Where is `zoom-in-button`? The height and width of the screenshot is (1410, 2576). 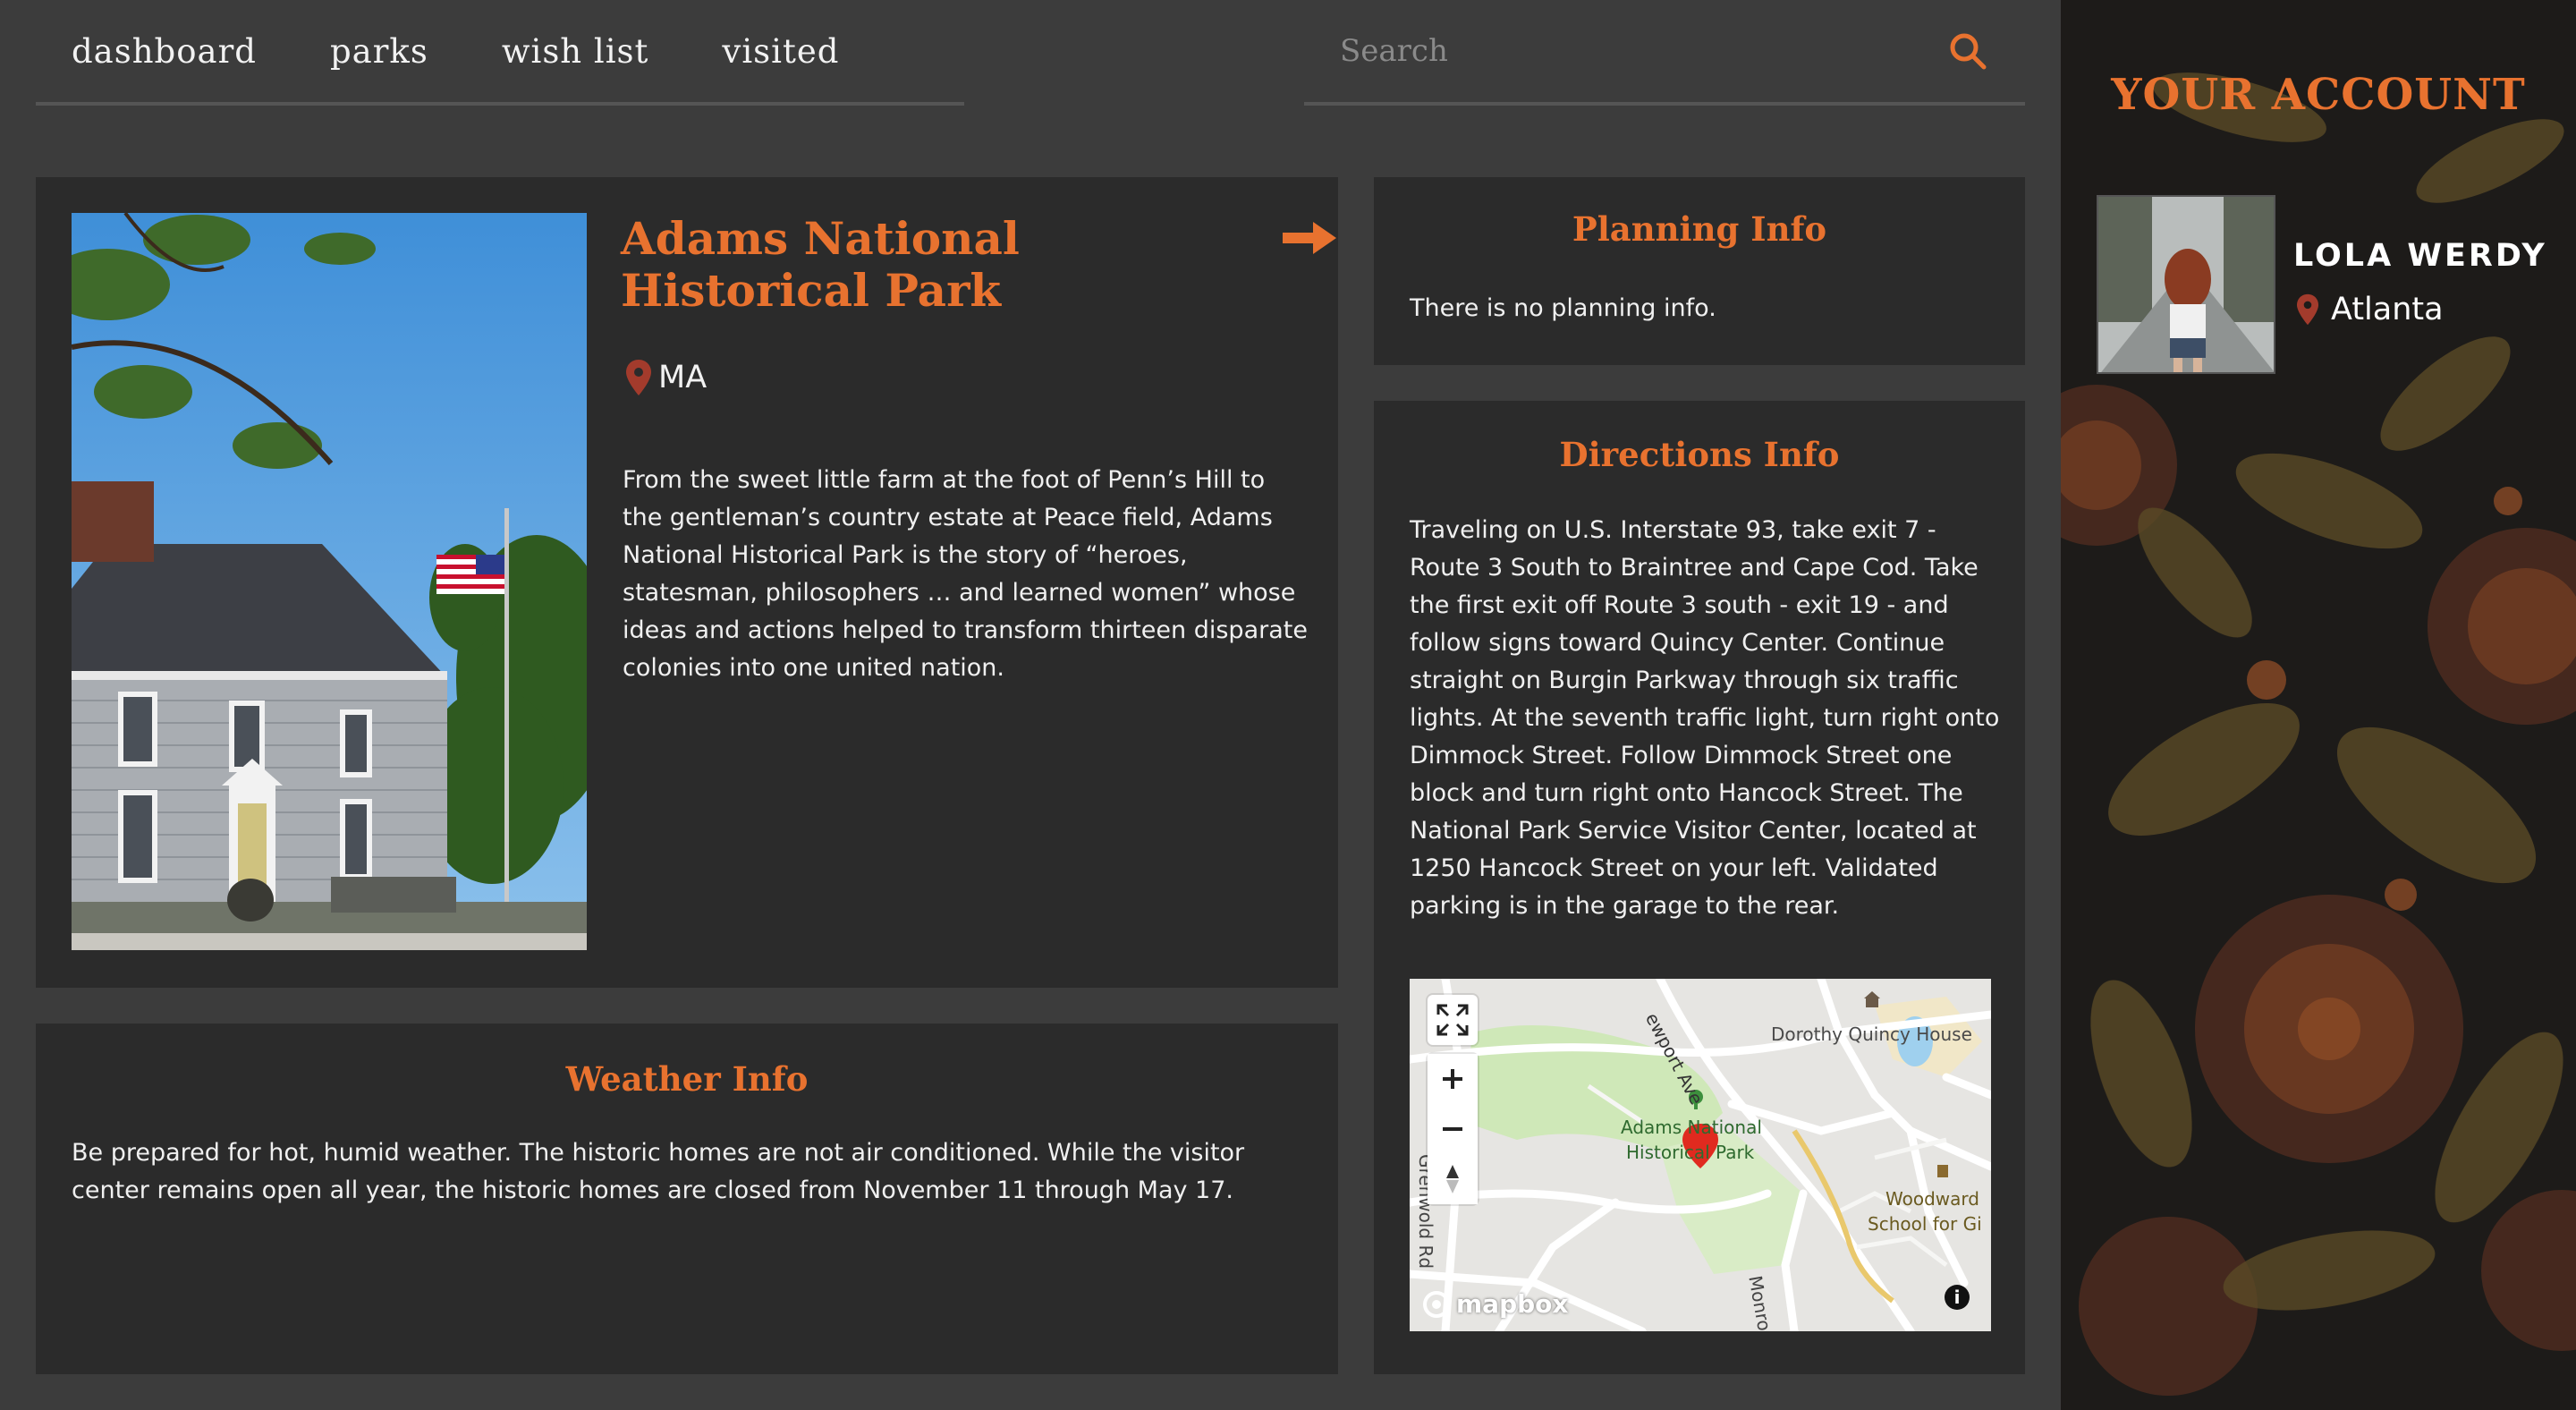
zoom-in-button is located at coordinates (1453, 1079).